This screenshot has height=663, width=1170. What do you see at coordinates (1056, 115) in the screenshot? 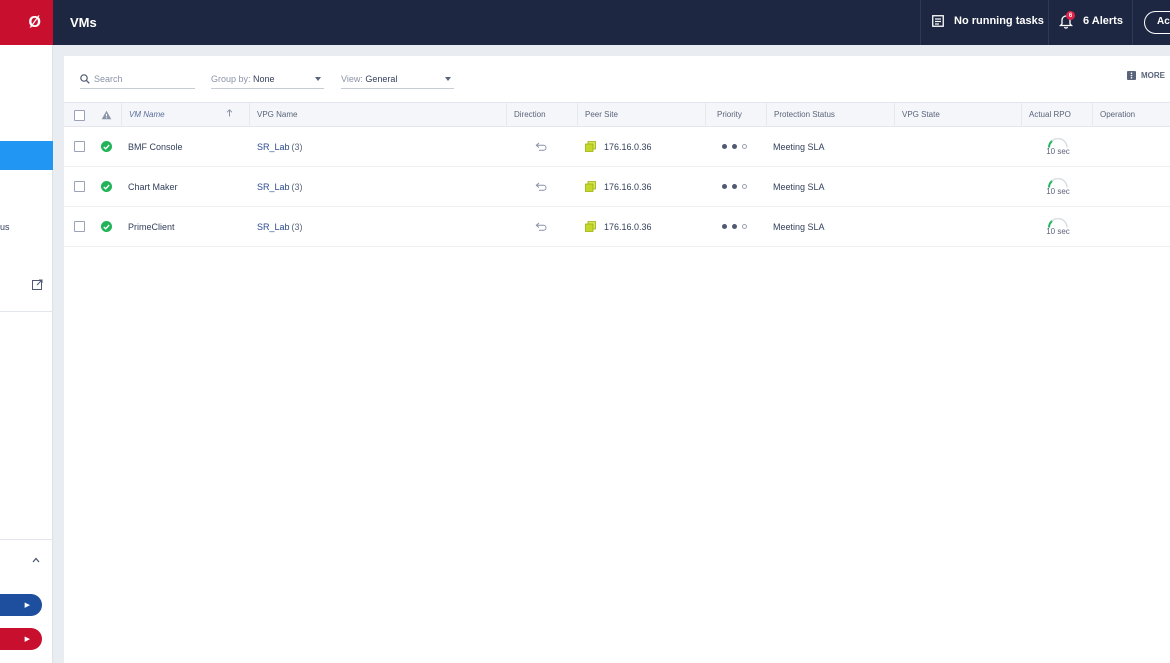
I see `column-header-actual-rpo: Actual RPO` at bounding box center [1056, 115].